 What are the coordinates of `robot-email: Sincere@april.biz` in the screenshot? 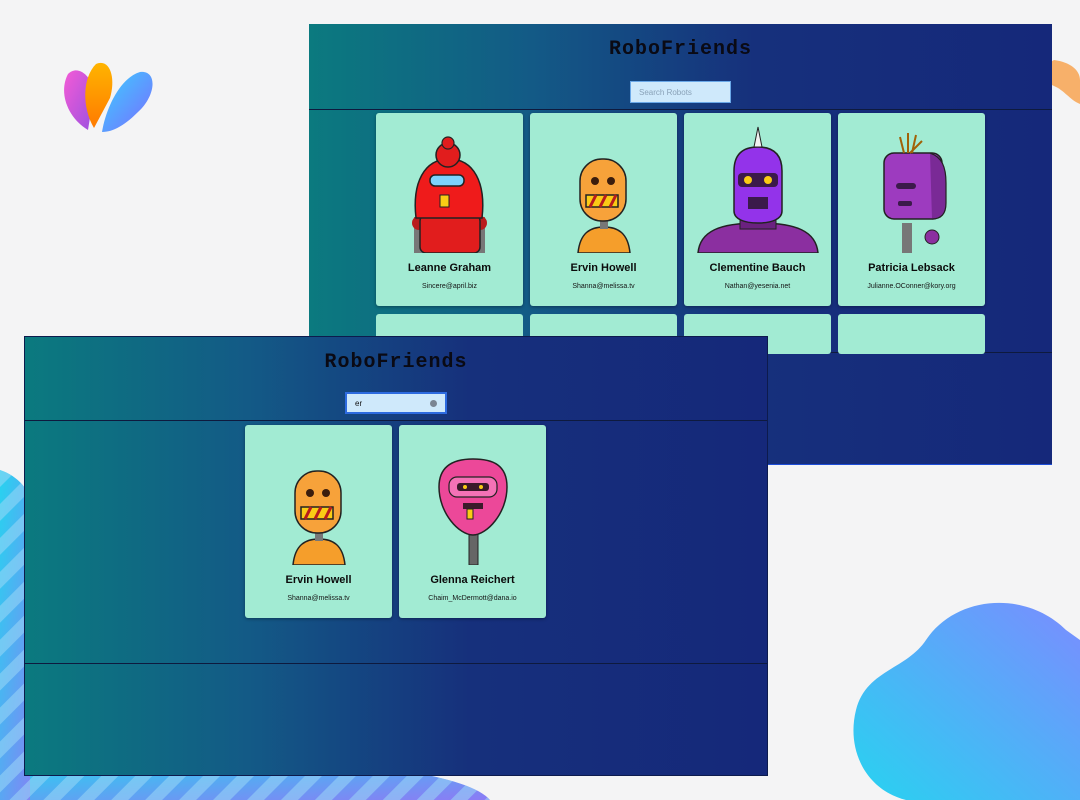 It's located at (449, 286).